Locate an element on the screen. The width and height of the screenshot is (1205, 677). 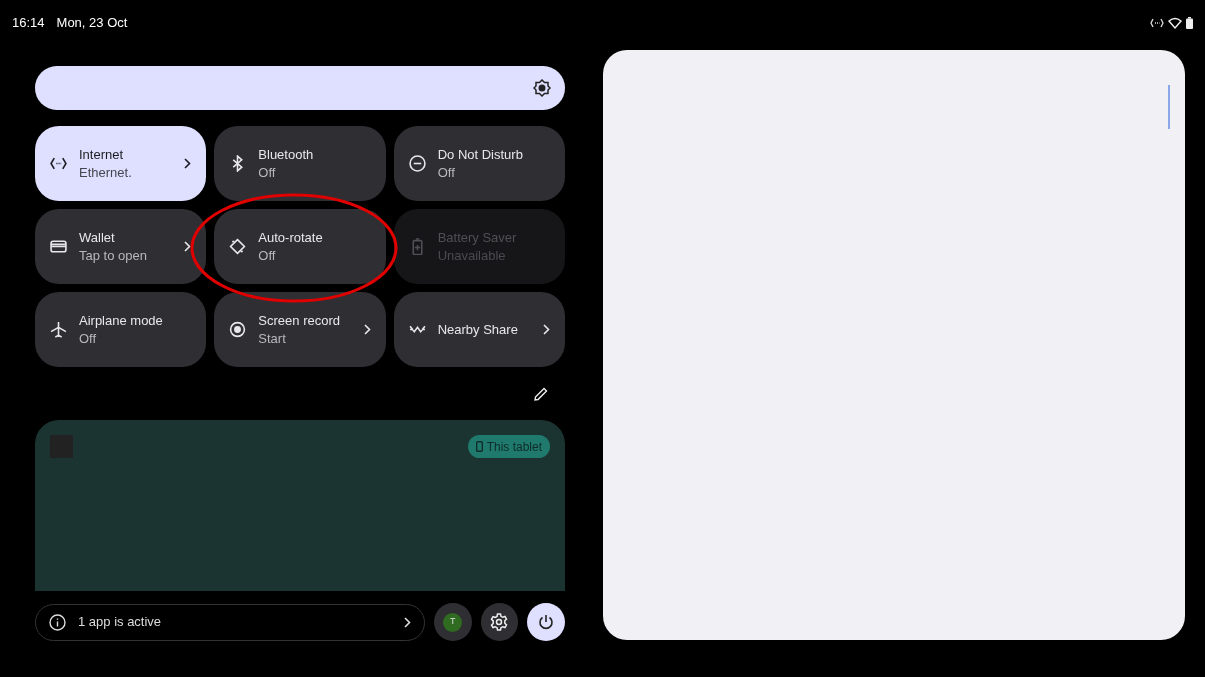
tile-label: Wallet is located at coordinates (97, 237).